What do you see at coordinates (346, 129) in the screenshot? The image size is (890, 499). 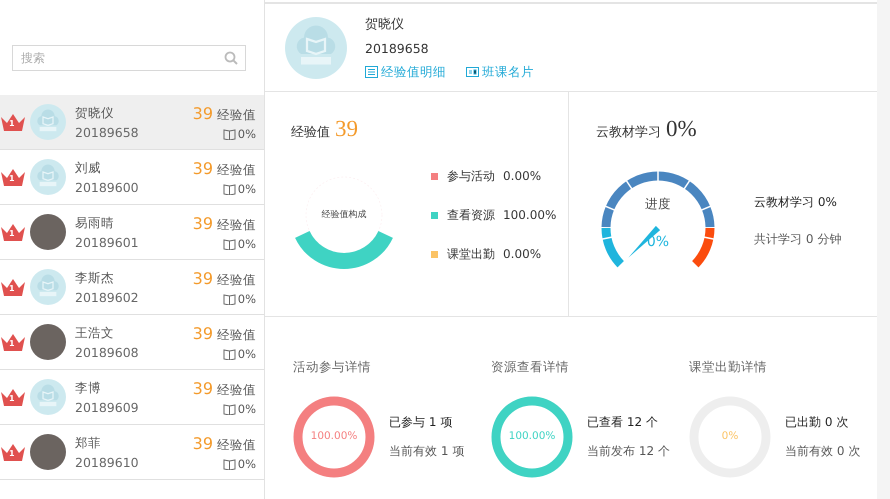 I see `experience-value: 39` at bounding box center [346, 129].